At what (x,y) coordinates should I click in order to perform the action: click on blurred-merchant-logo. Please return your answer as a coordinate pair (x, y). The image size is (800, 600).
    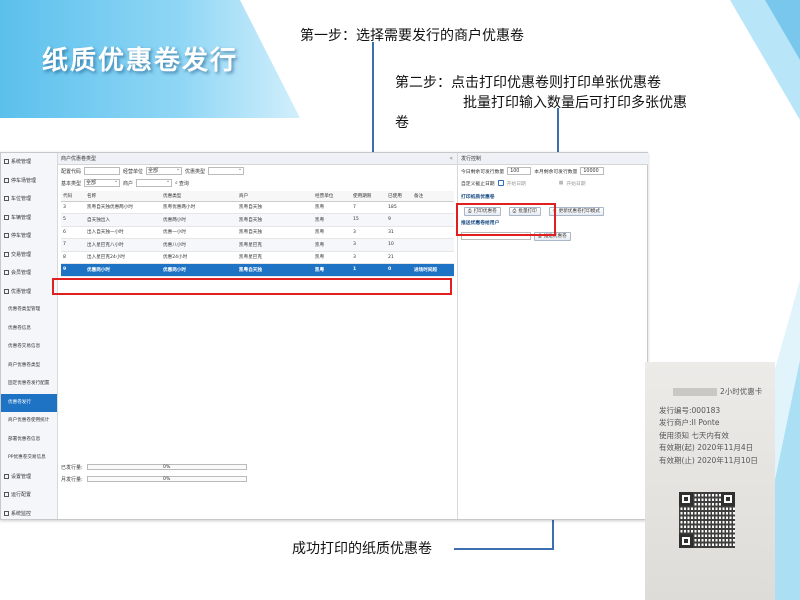
    Looking at the image, I should click on (695, 392).